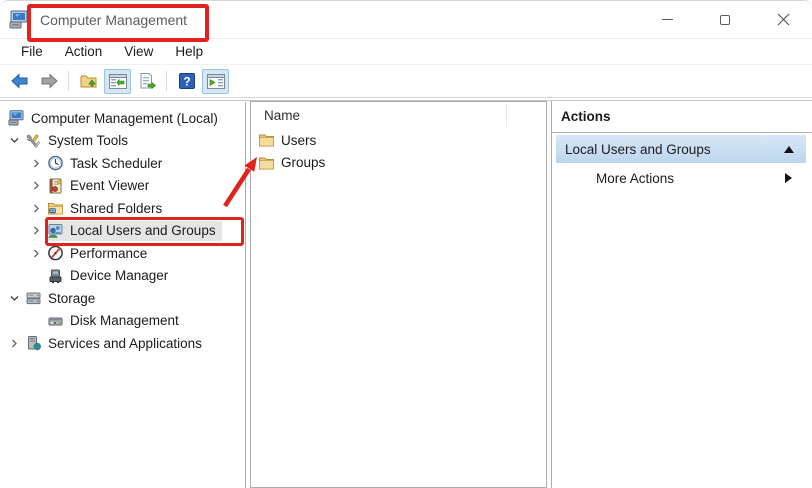 The width and height of the screenshot is (812, 488). What do you see at coordinates (53, 210) in the screenshot?
I see `svg-text: 23` at bounding box center [53, 210].